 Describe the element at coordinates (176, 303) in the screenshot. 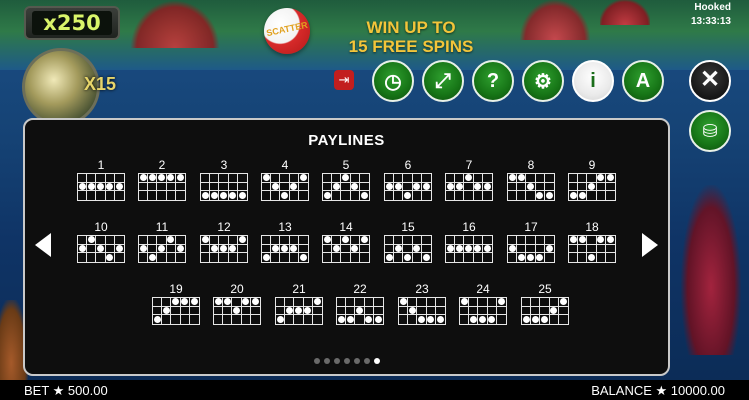

I see `payline-19: 19` at that location.